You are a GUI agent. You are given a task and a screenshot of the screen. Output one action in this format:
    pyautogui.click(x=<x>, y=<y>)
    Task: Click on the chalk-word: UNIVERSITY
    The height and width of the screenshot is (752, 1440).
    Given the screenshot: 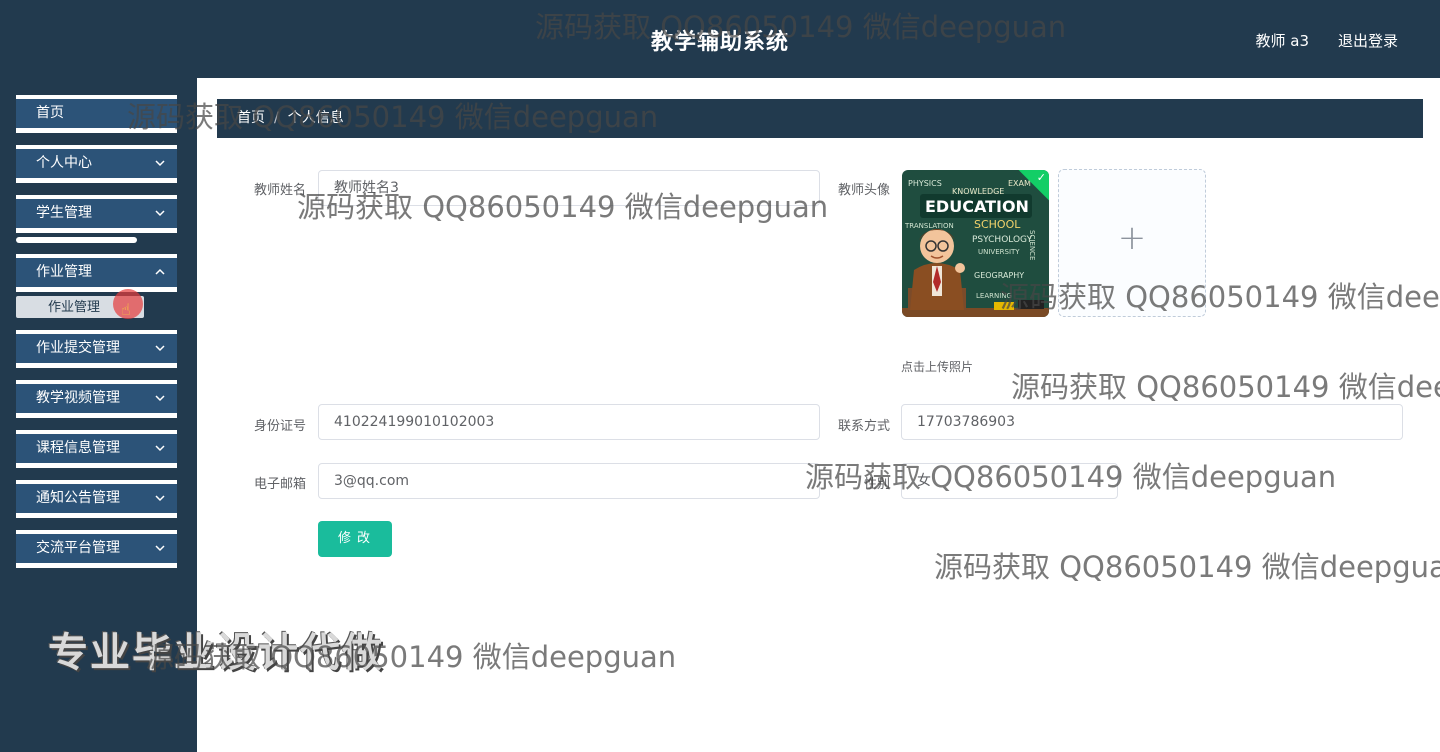 What is the action you would take?
    pyautogui.click(x=999, y=252)
    